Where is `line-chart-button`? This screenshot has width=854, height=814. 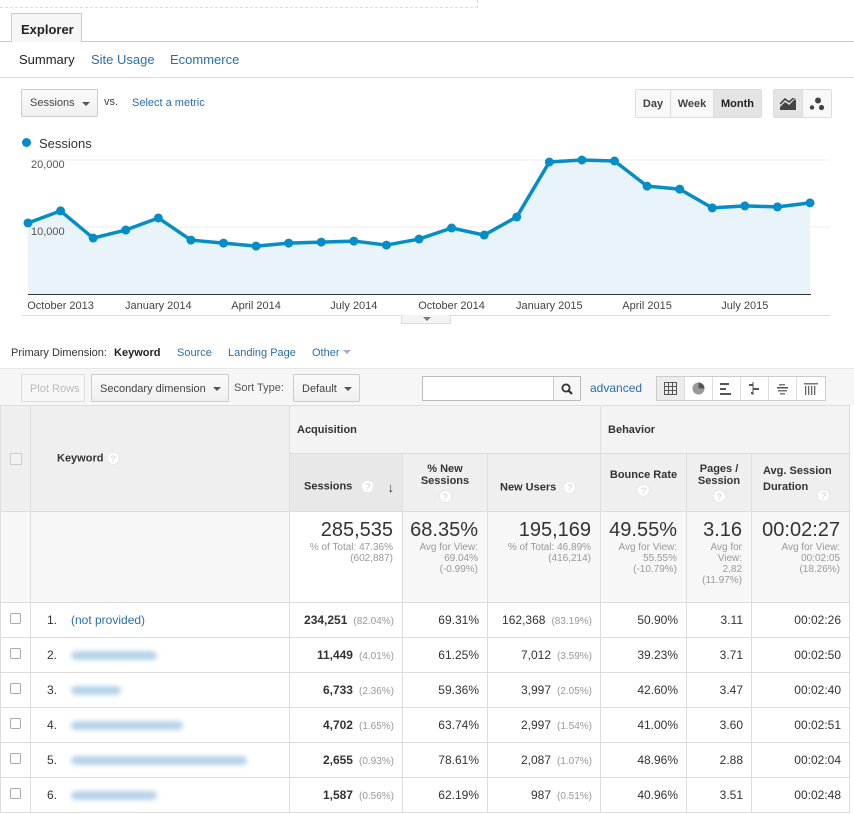 line-chart-button is located at coordinates (788, 103).